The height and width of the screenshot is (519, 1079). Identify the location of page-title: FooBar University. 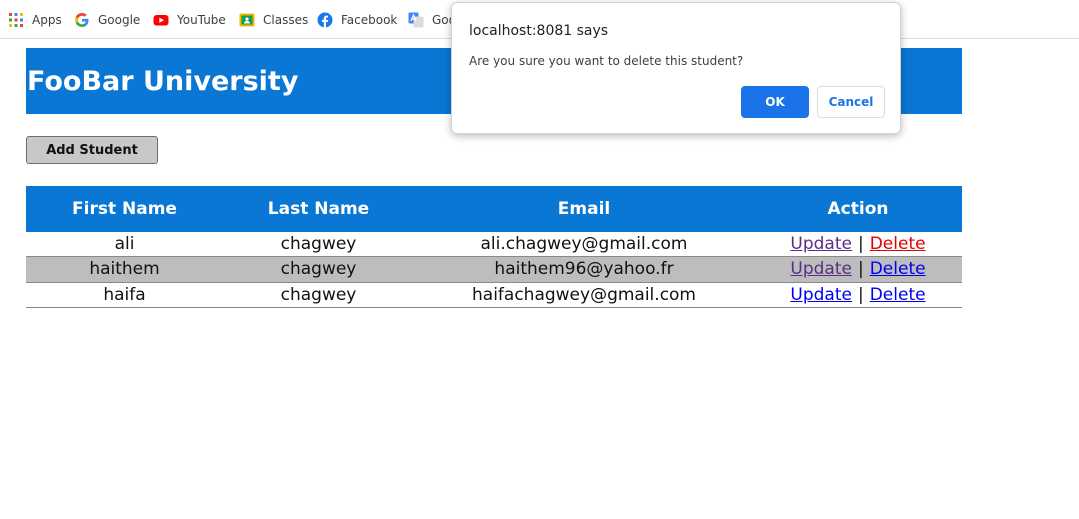
(163, 81).